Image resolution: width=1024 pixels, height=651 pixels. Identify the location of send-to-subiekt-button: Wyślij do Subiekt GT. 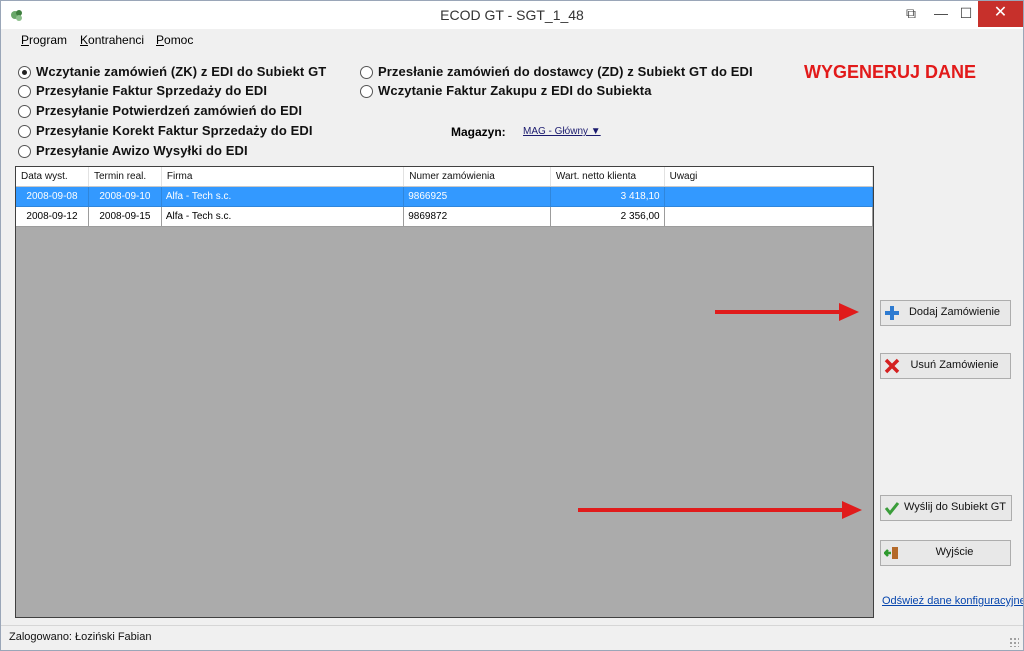
(946, 508).